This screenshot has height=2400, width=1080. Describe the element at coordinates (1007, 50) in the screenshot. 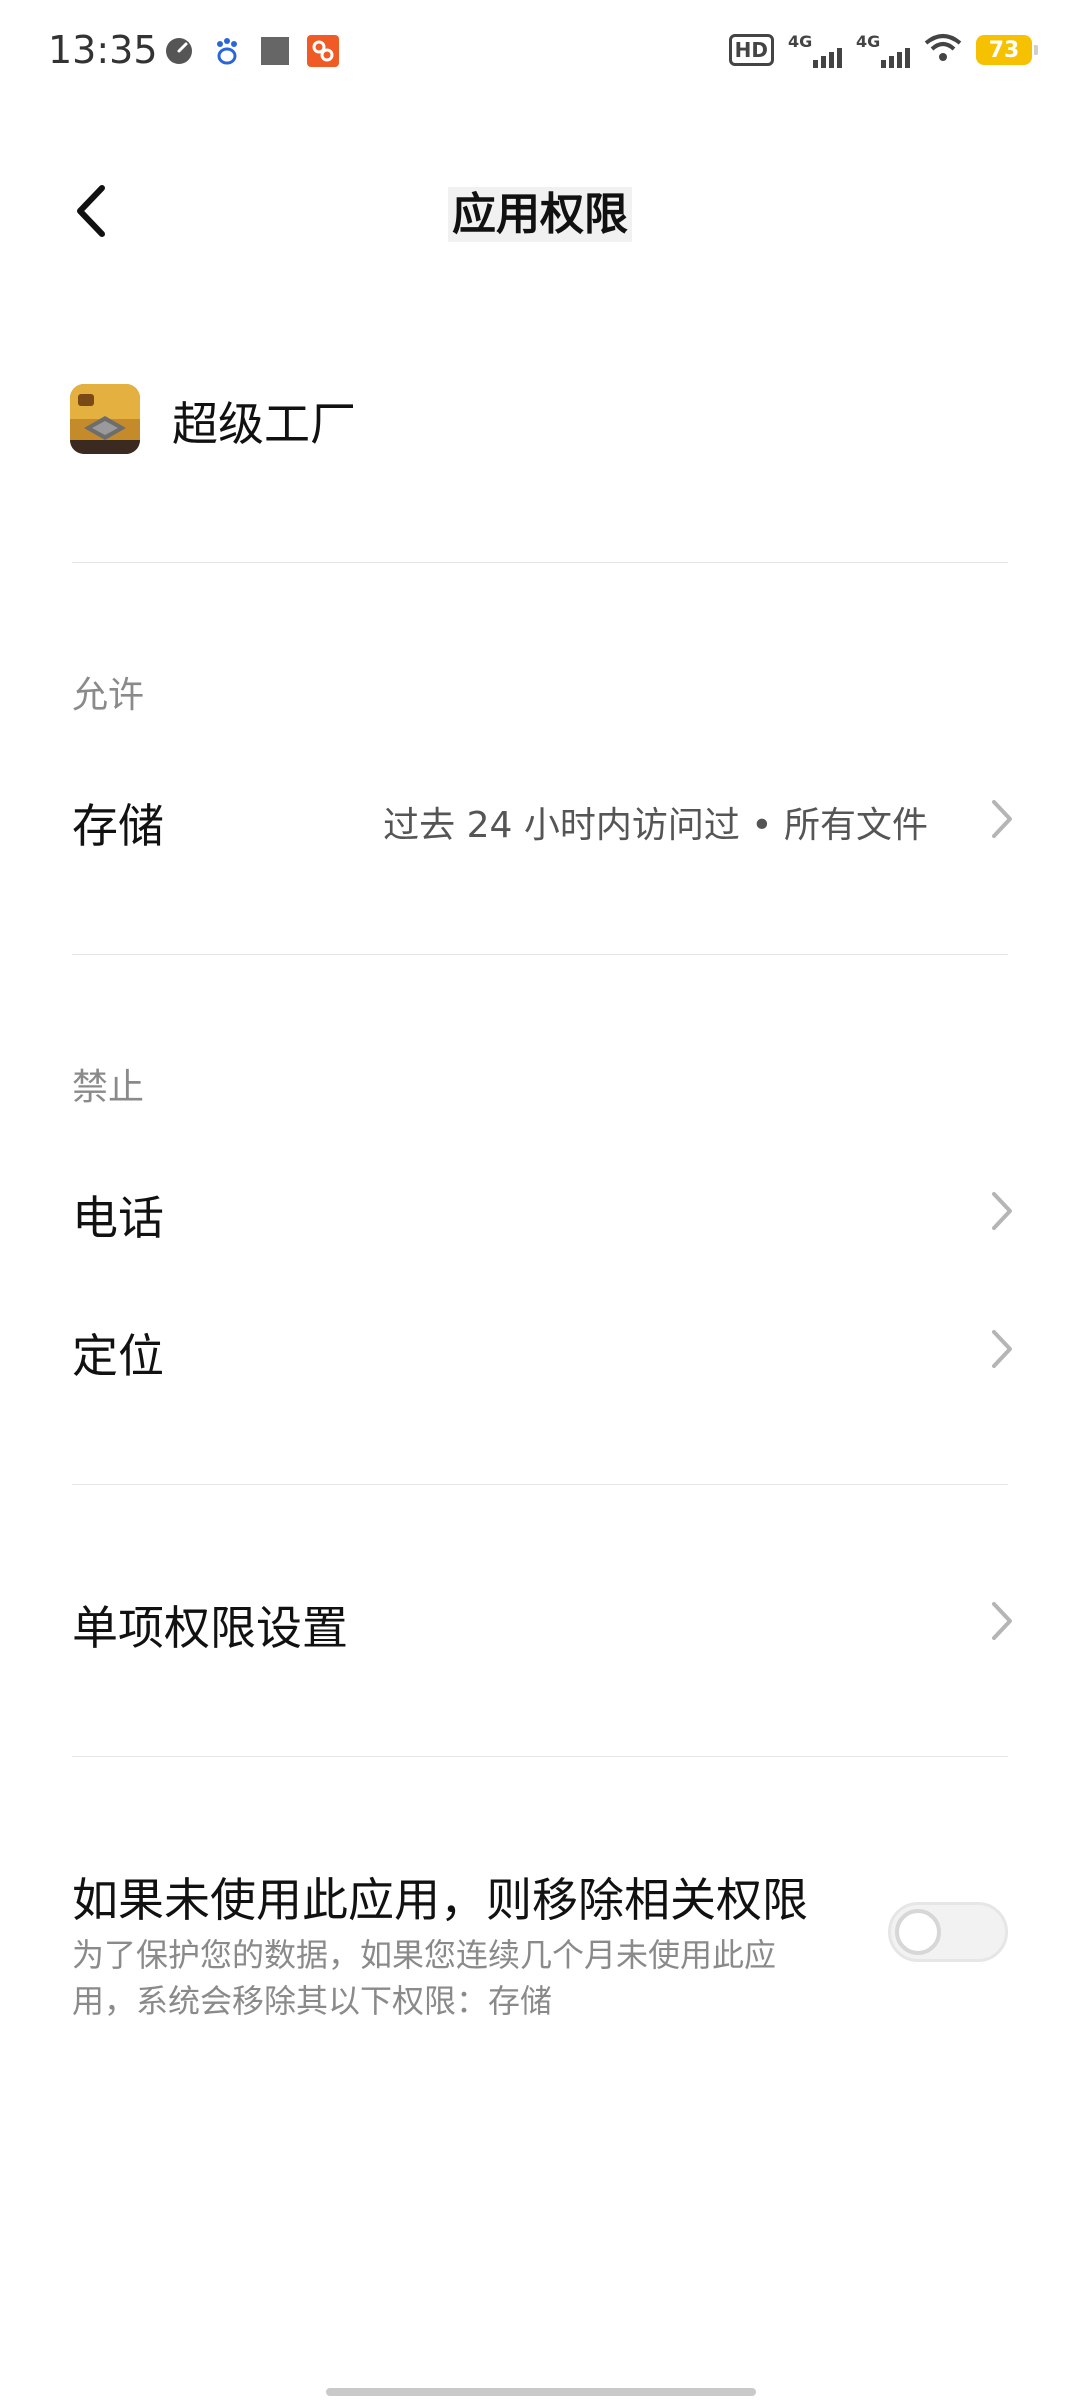

I see `battery-indicator: 73` at that location.